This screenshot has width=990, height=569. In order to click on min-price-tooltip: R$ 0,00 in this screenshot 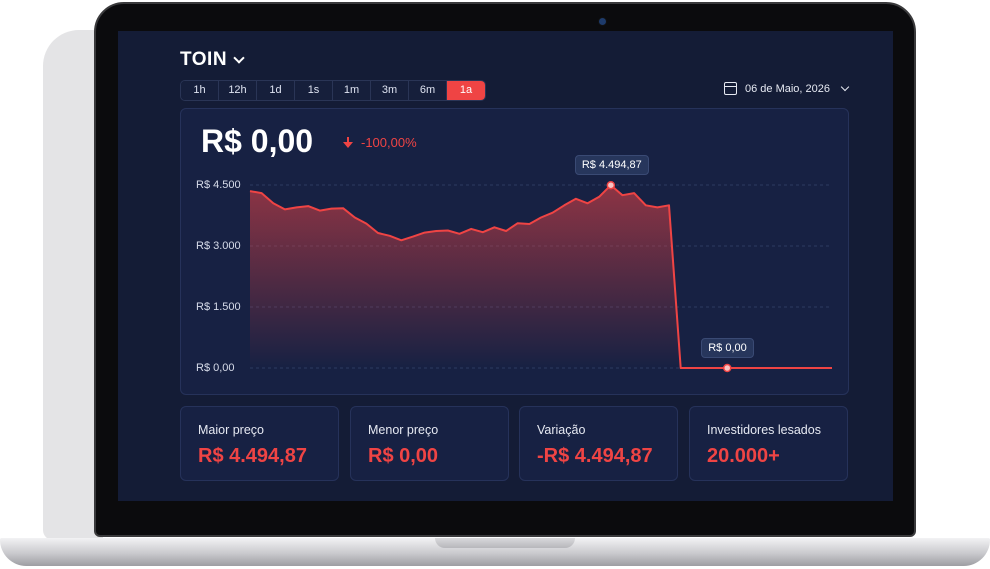, I will do `click(727, 348)`.